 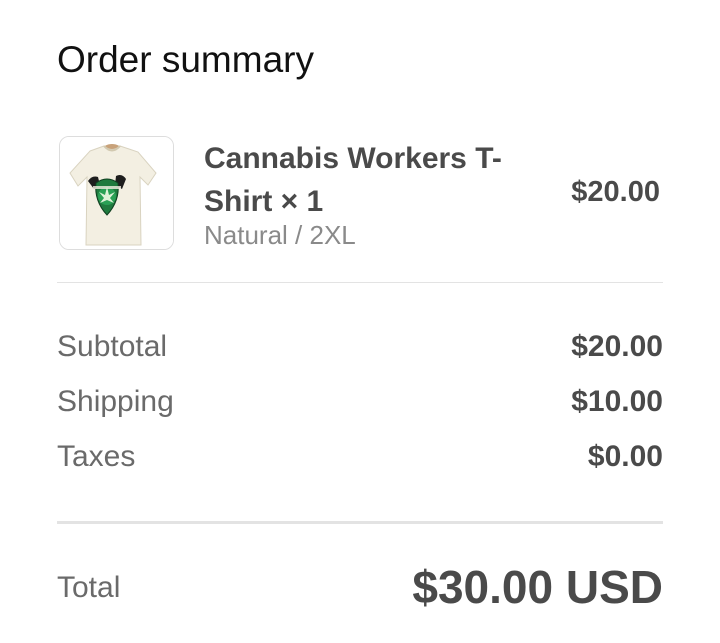 What do you see at coordinates (360, 282) in the screenshot?
I see `divider` at bounding box center [360, 282].